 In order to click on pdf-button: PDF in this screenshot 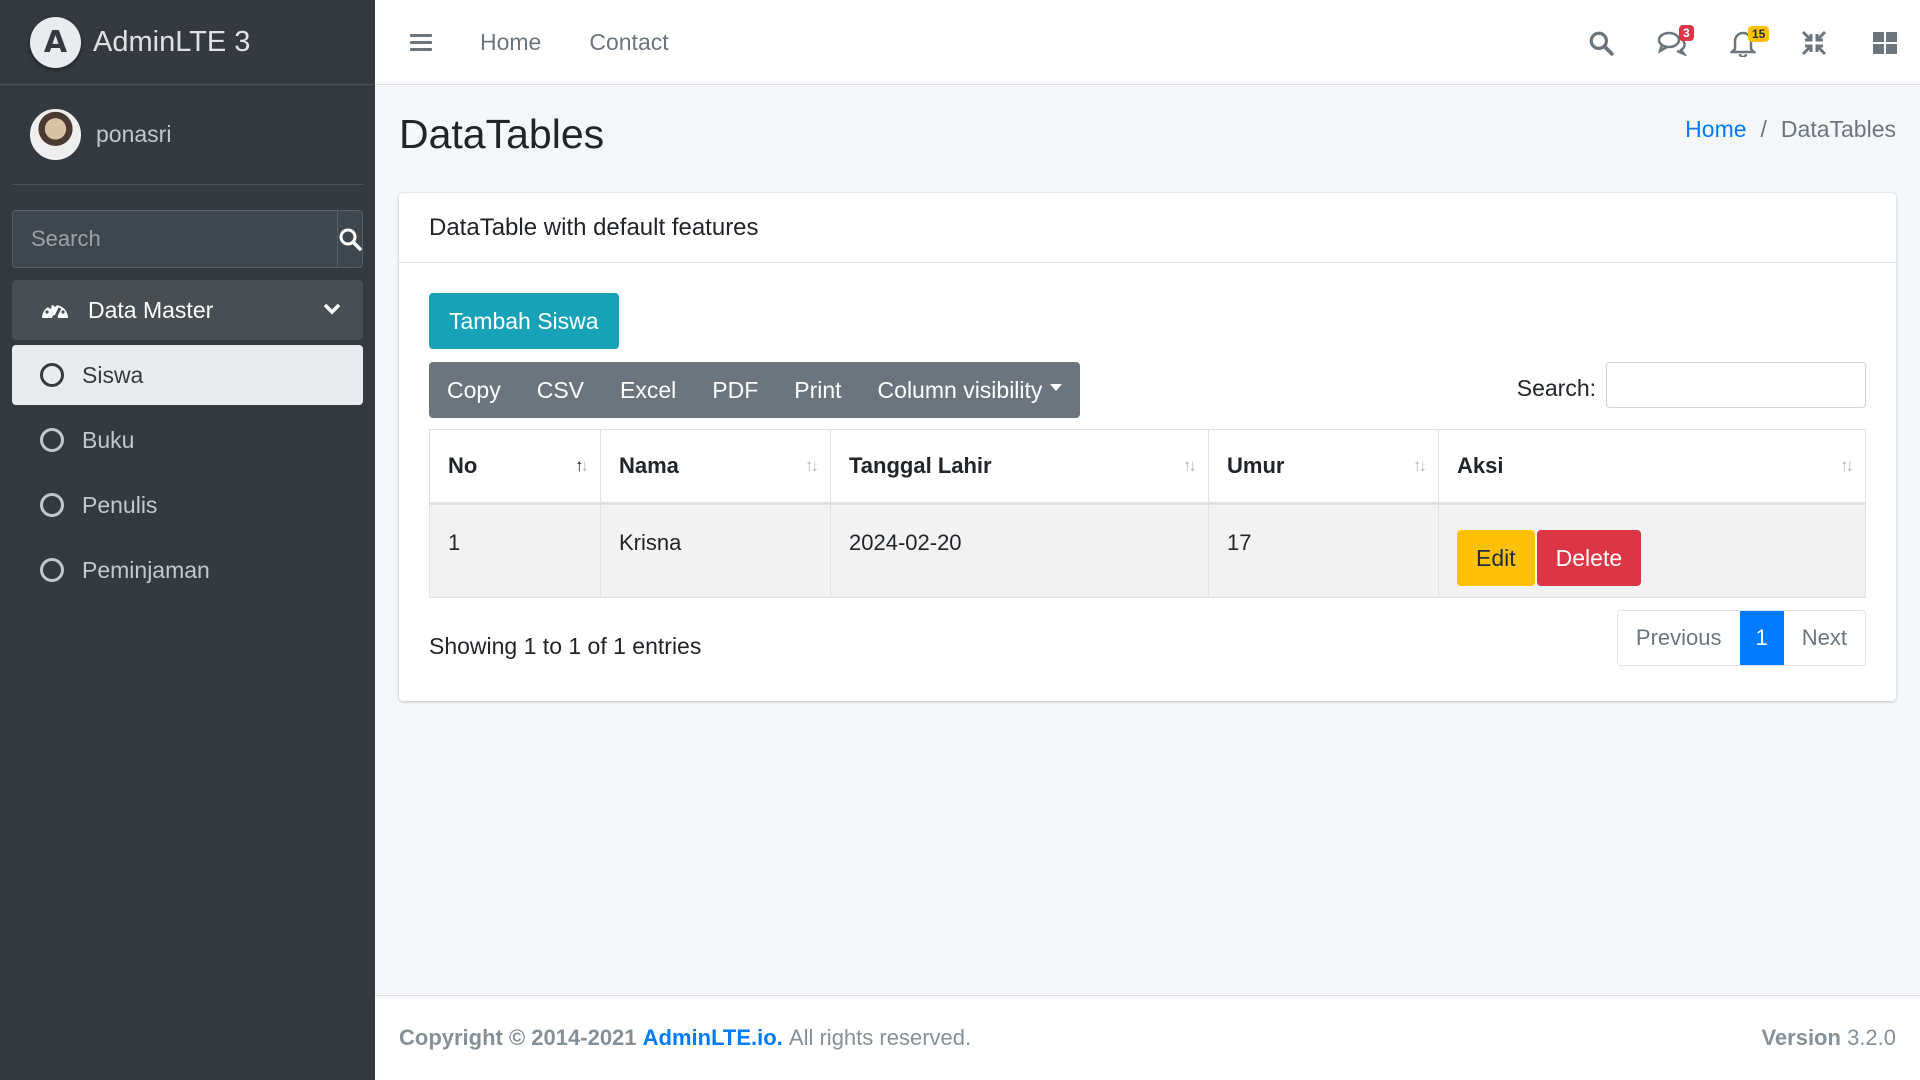, I will do `click(735, 390)`.